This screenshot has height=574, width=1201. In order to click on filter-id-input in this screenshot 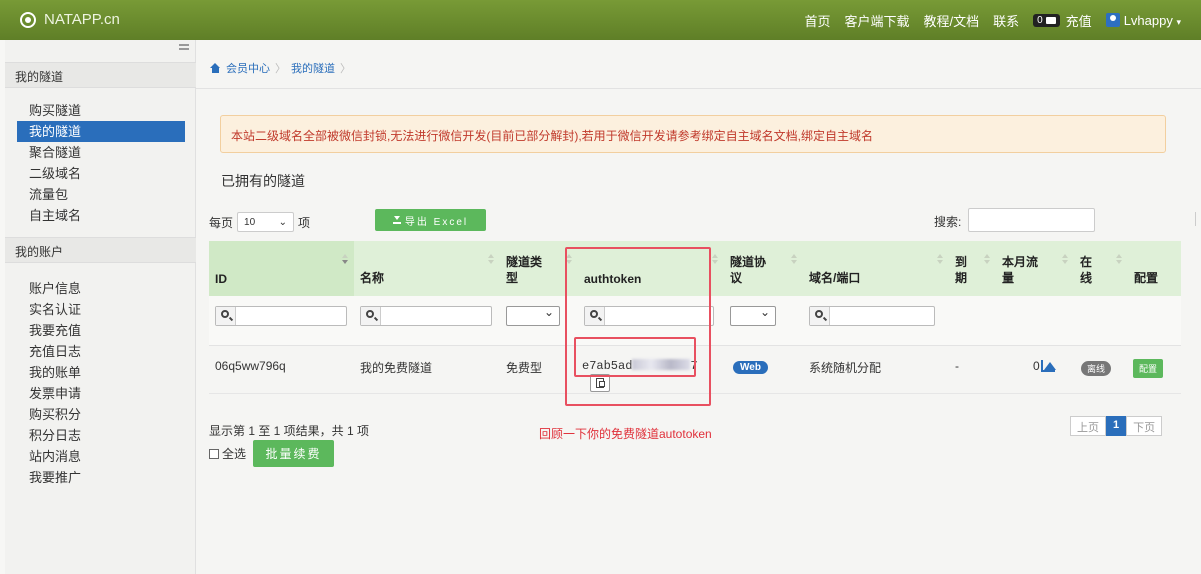, I will do `click(281, 316)`.